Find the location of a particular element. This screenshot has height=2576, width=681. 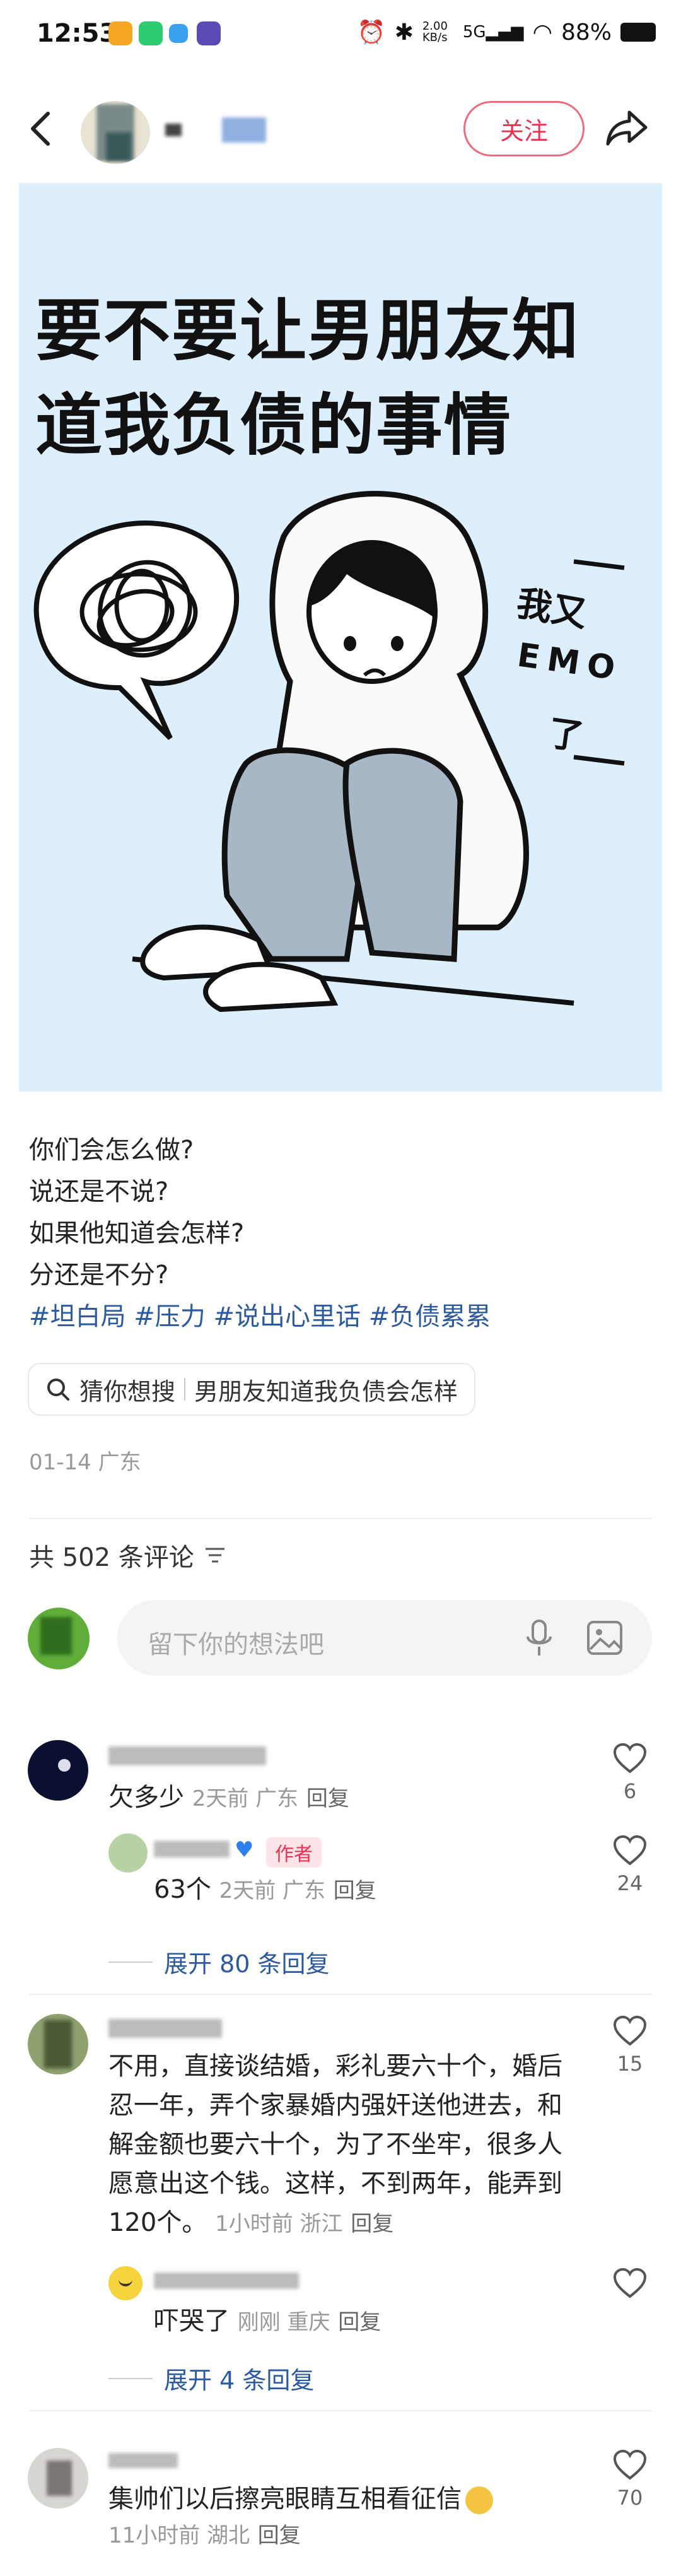

expand-label: 展开 4 条回复 is located at coordinates (239, 2380).